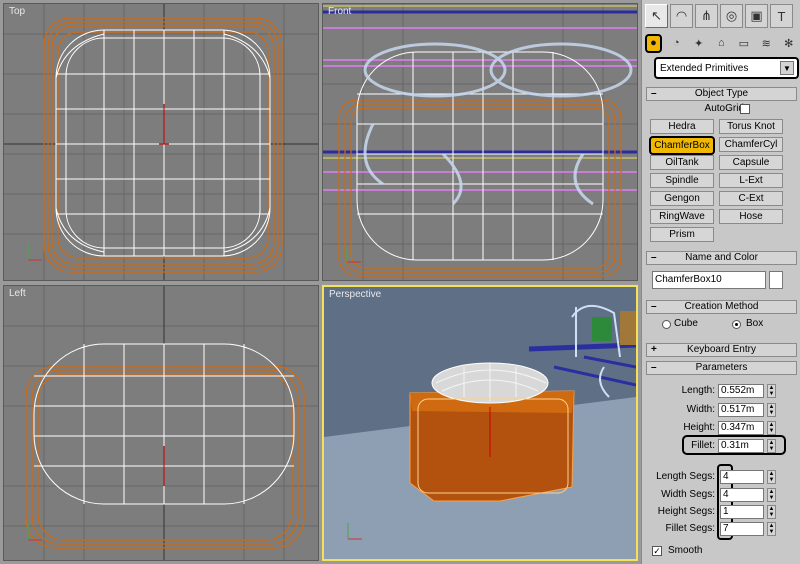 The image size is (800, 564). What do you see at coordinates (771, 477) in the screenshot?
I see `length-segs-spinner: ▲ ▼` at bounding box center [771, 477].